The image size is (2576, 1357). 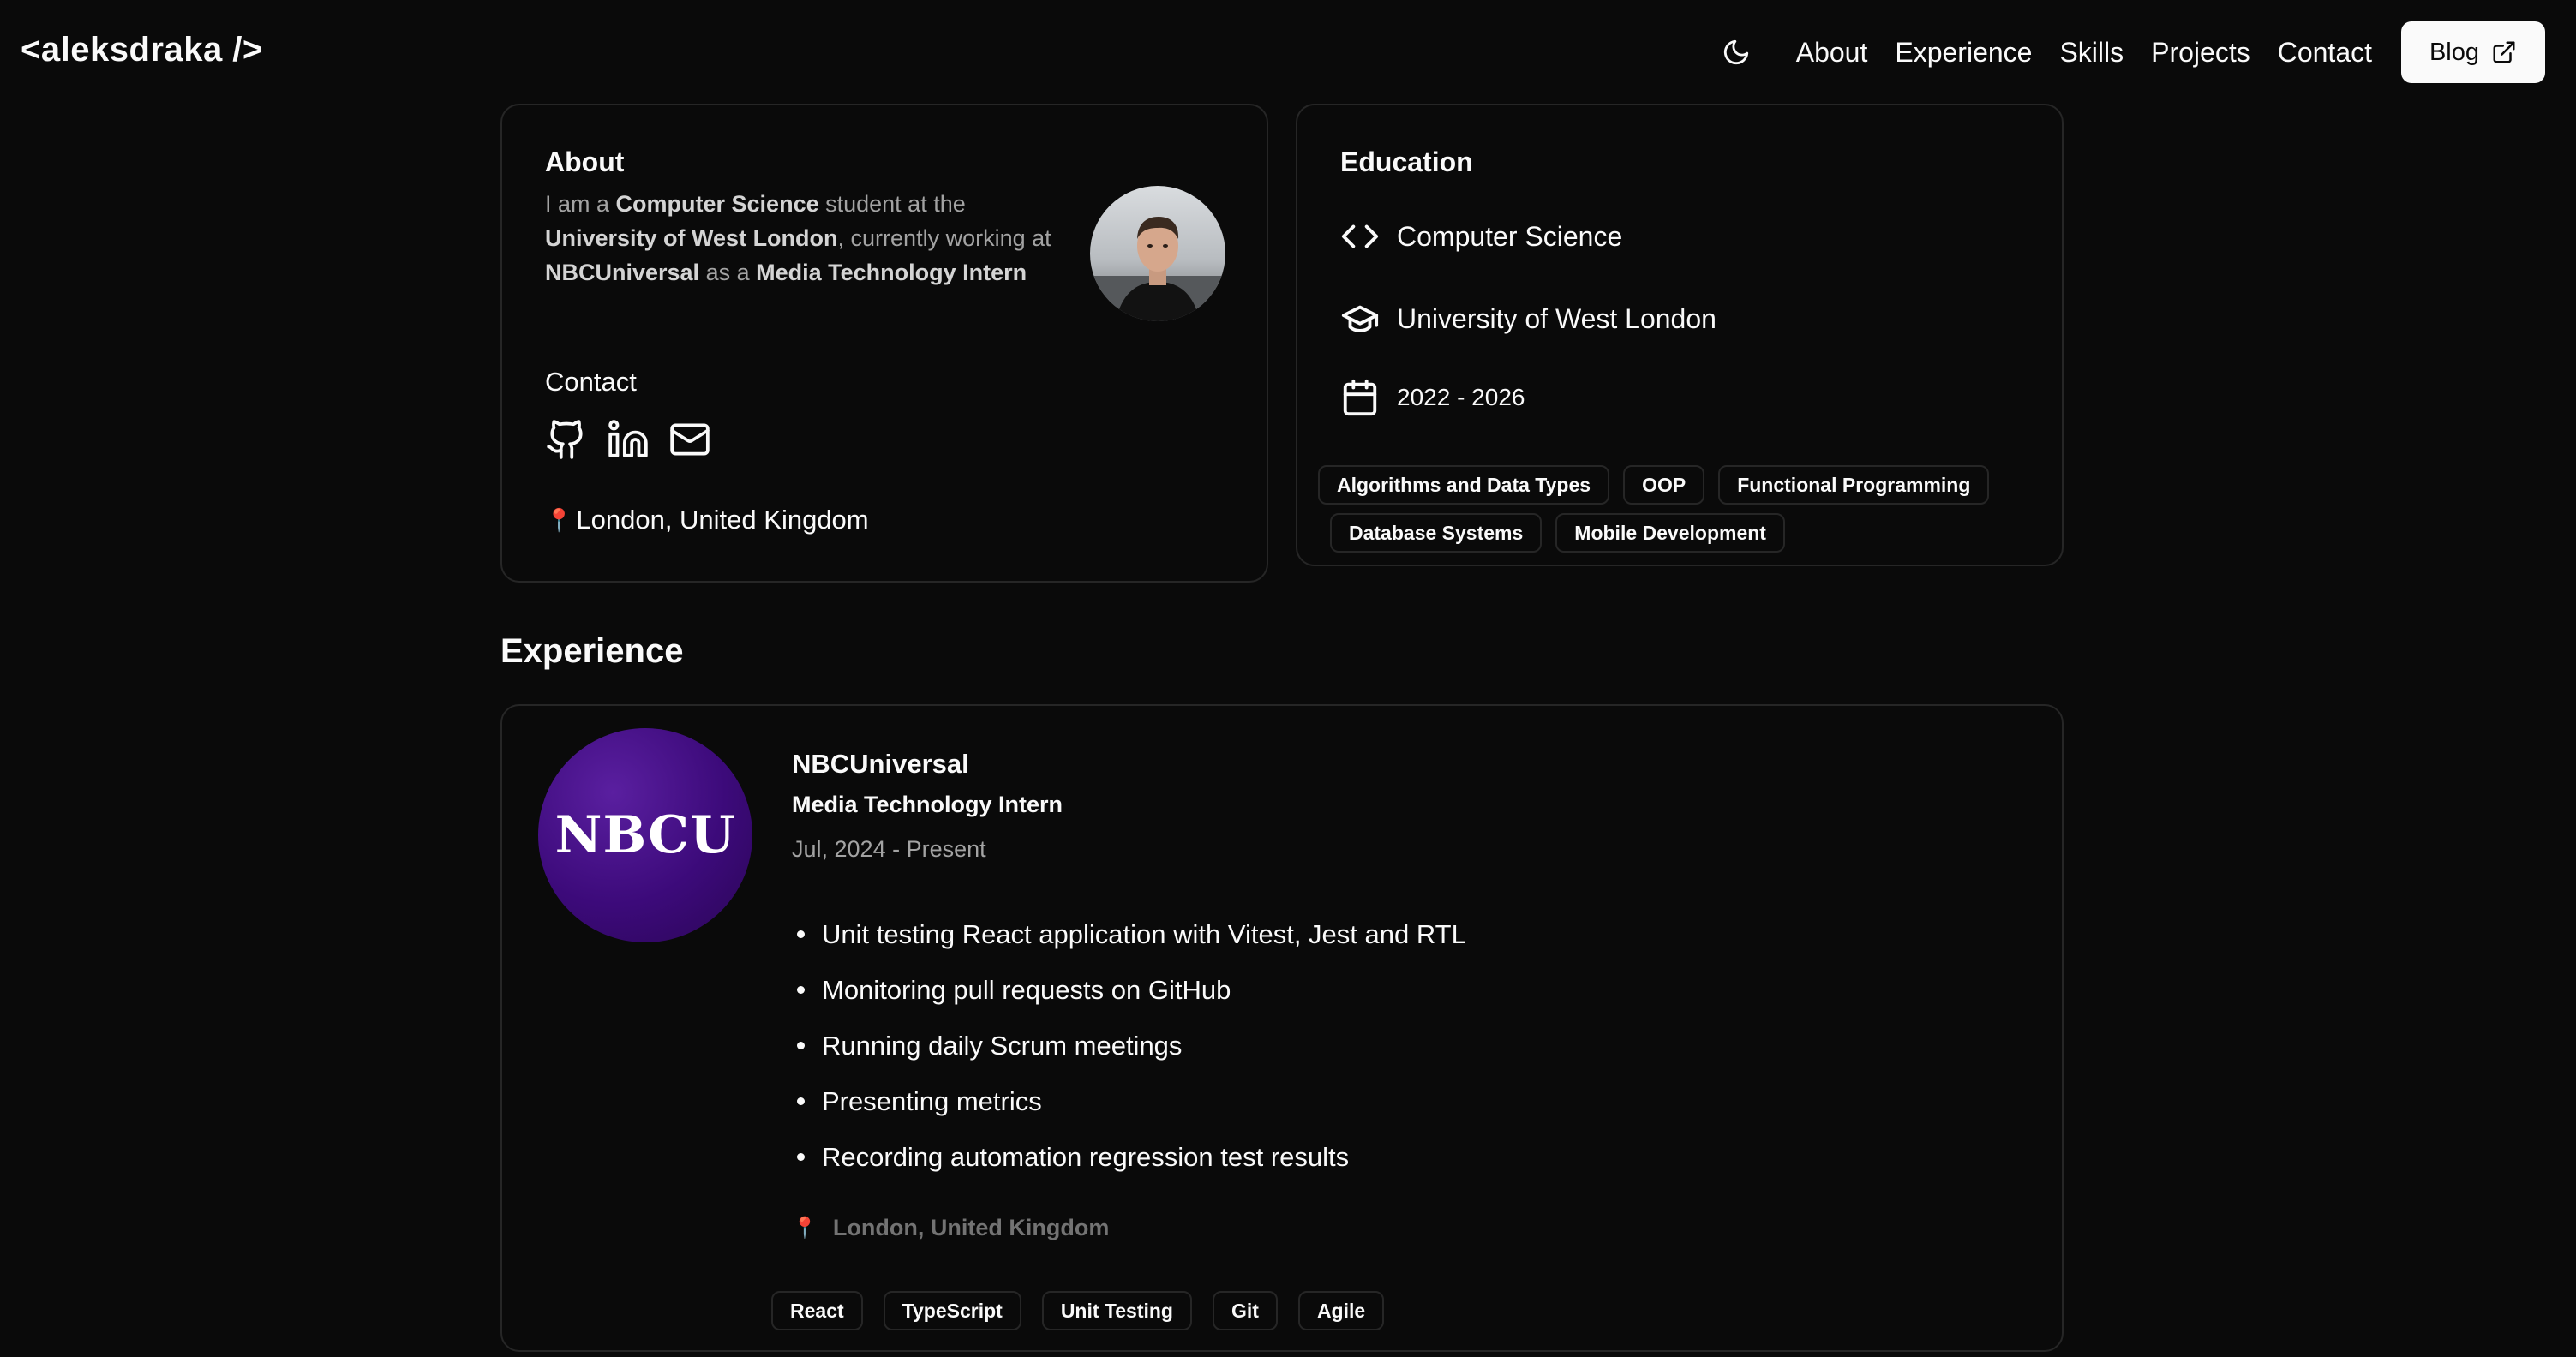 I want to click on blog-button-label: Blog, so click(x=2454, y=52).